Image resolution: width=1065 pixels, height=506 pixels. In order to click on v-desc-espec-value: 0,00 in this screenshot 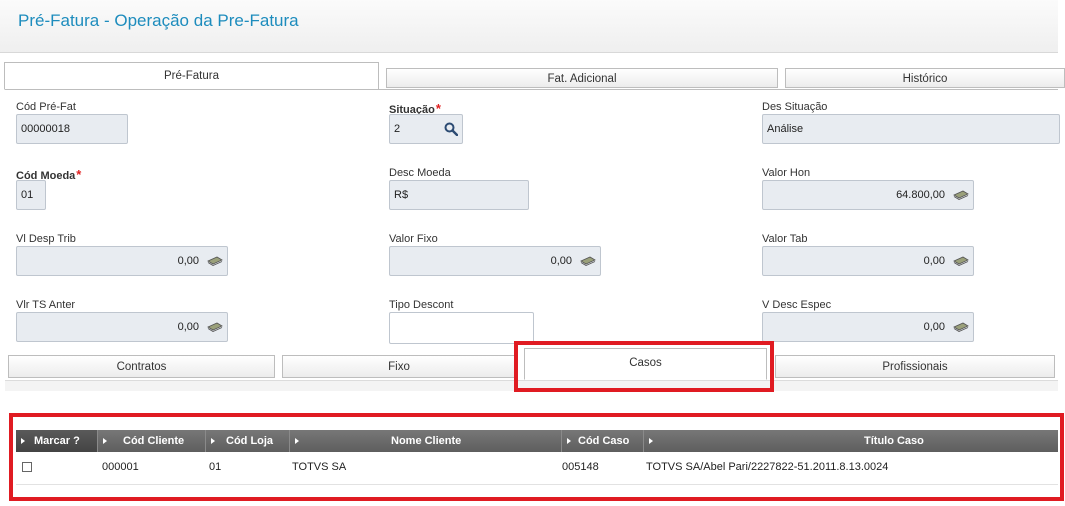, I will do `click(934, 327)`.